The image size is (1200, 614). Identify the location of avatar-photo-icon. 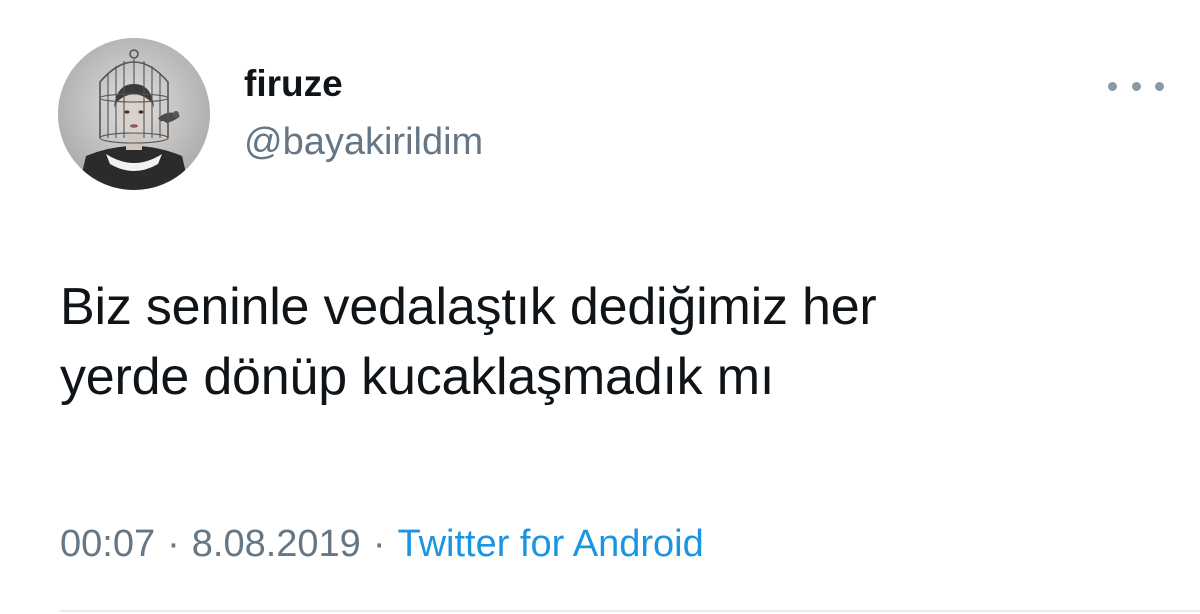
(134, 114).